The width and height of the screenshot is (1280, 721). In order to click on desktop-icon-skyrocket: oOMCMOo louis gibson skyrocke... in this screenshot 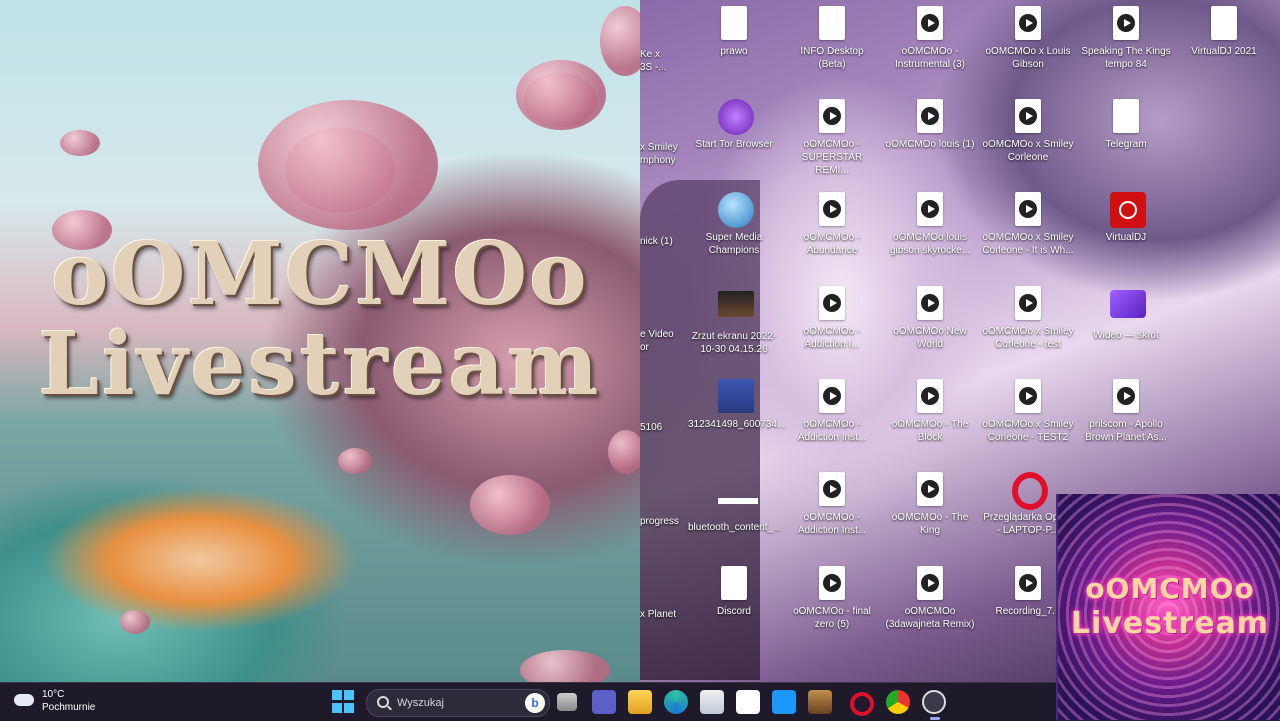, I will do `click(930, 224)`.